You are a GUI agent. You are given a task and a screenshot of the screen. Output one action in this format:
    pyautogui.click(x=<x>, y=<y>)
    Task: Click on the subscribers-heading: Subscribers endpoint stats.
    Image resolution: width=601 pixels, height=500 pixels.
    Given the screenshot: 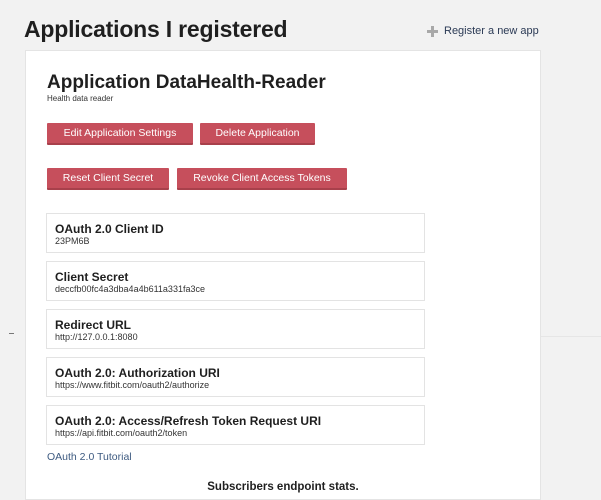 What is the action you would take?
    pyautogui.click(x=283, y=487)
    